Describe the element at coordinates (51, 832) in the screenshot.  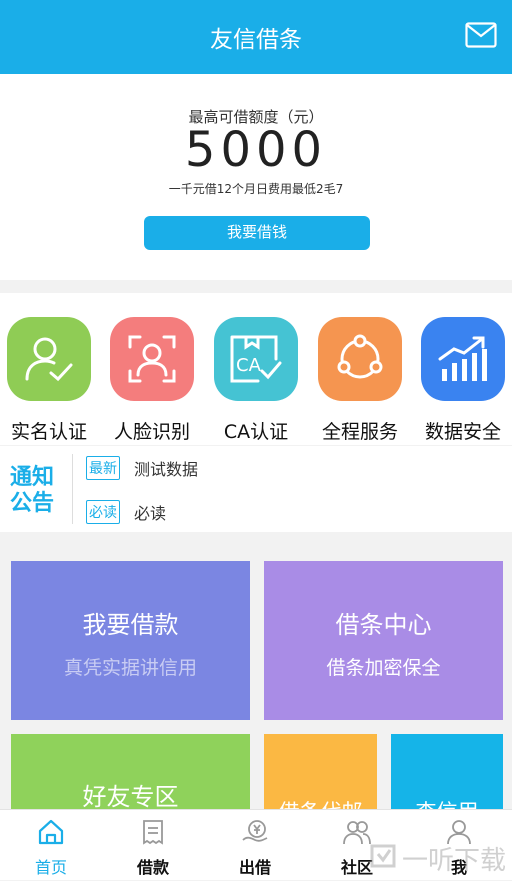
I see `home-icon` at that location.